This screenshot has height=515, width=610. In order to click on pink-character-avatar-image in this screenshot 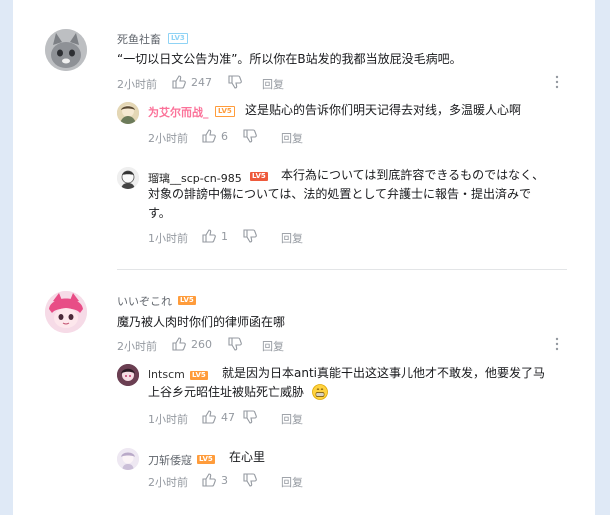, I will do `click(66, 312)`.